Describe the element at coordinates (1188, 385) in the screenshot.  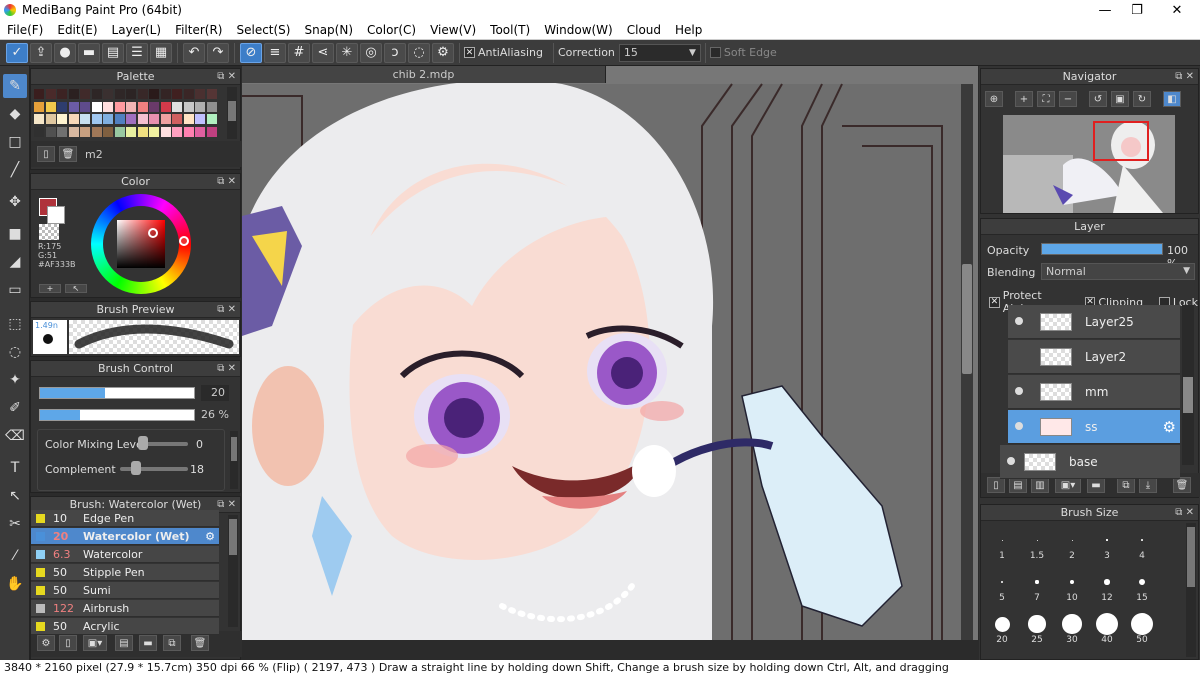
I see `layer-list-scrollbar` at that location.